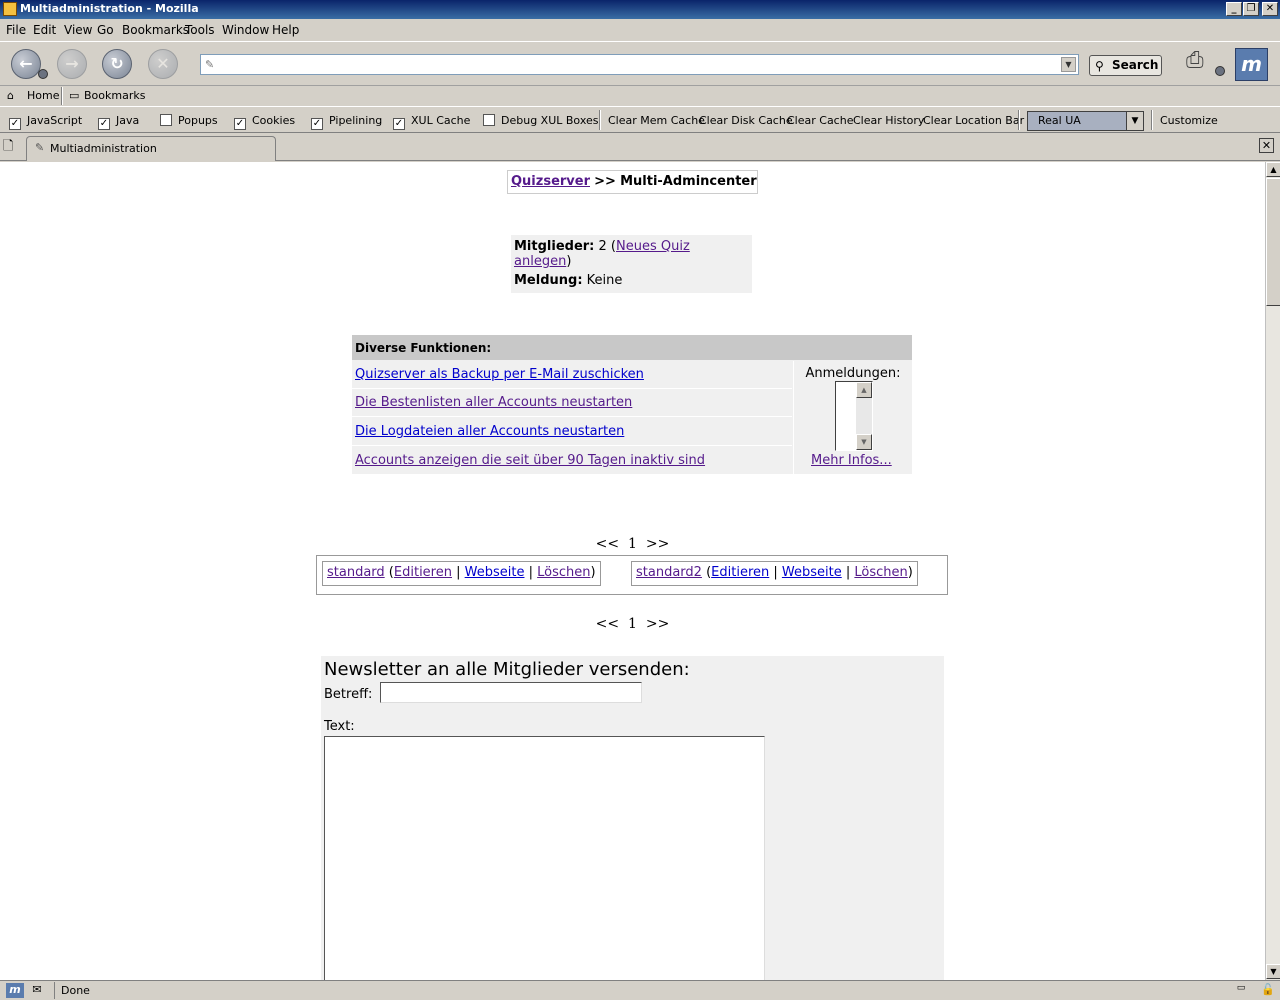 The width and height of the screenshot is (1280, 1000). Describe the element at coordinates (15, 990) in the screenshot. I see `navigator-icon: m` at that location.